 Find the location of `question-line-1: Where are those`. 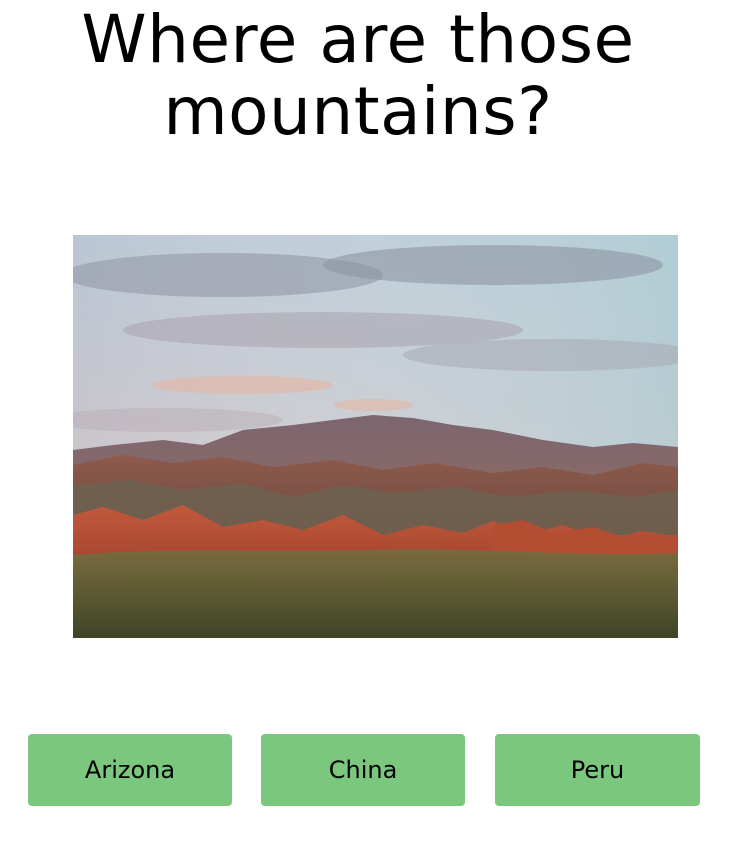

question-line-1: Where are those is located at coordinates (358, 39).